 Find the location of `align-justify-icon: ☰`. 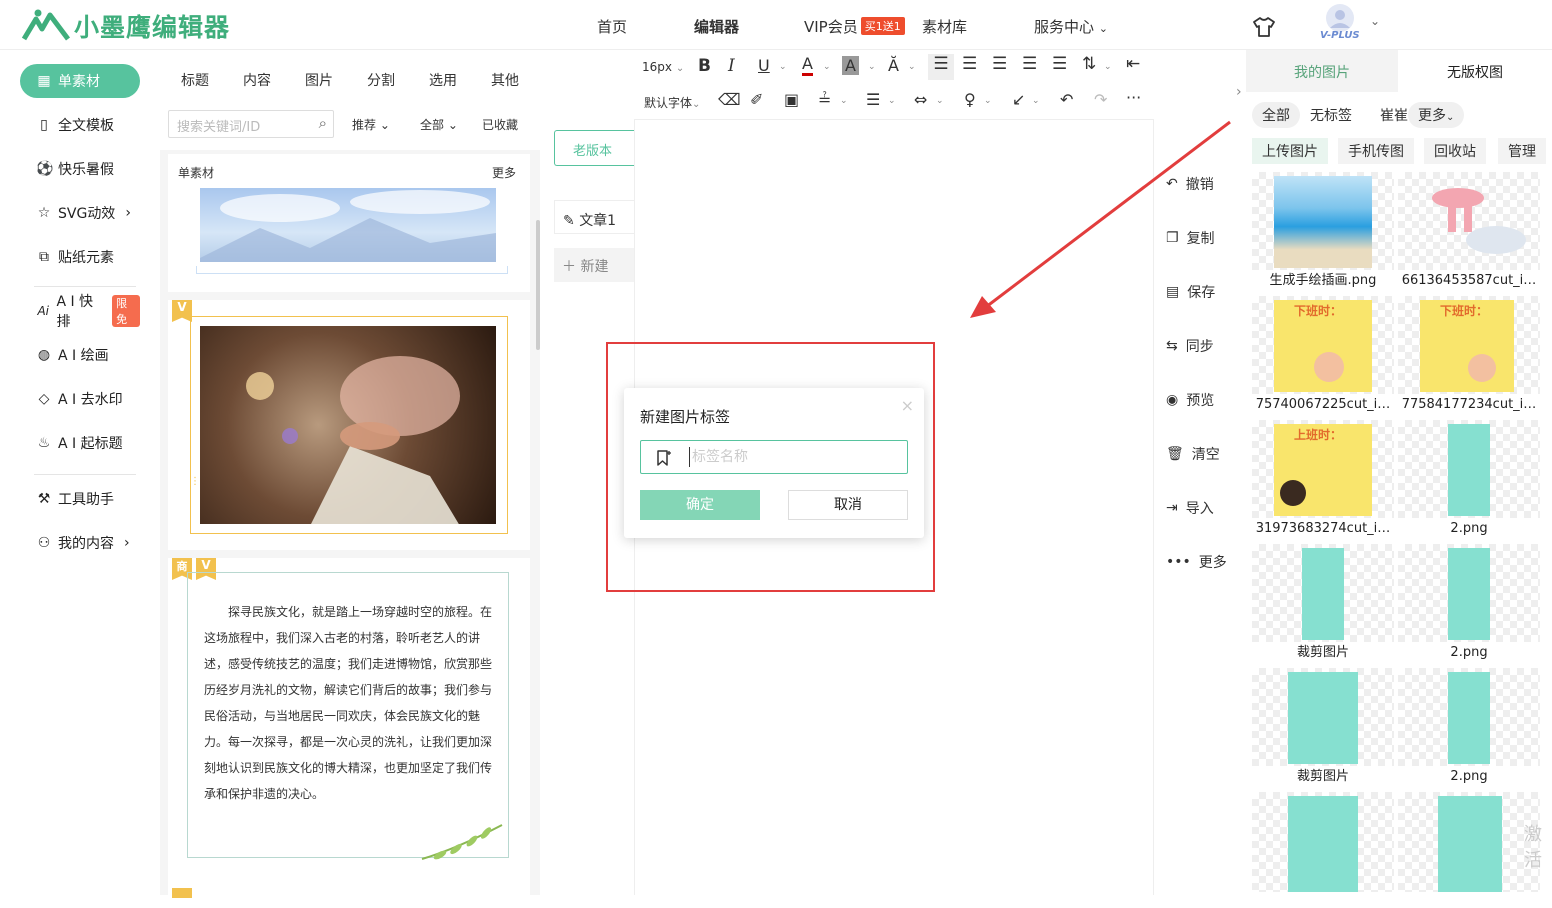

align-justify-icon: ☰ is located at coordinates (1029, 64).